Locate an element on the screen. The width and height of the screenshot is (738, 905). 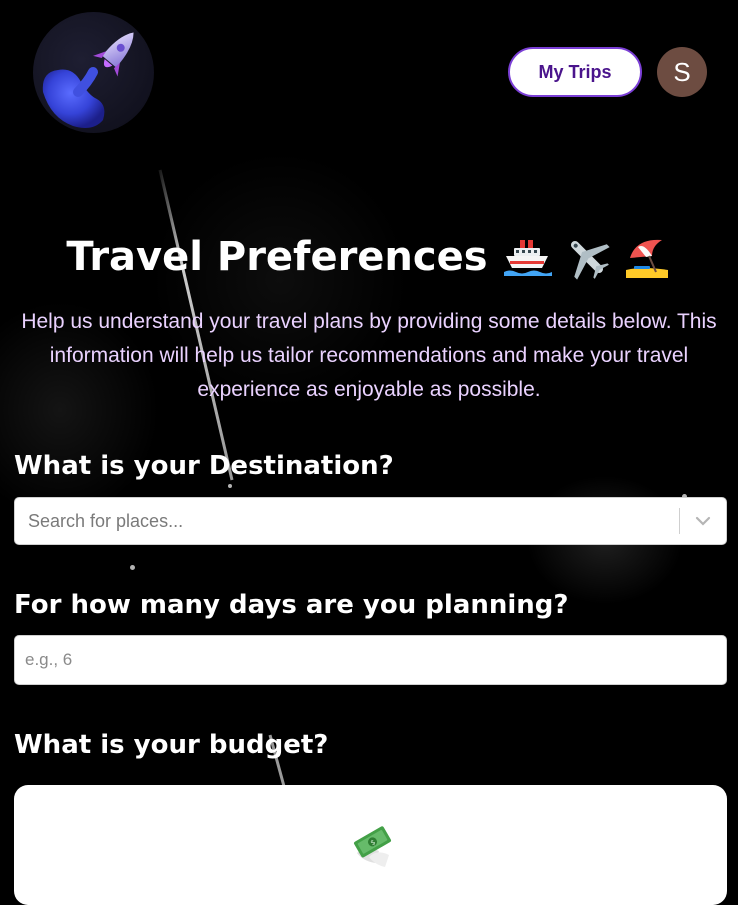
budget-question: What is your budget? is located at coordinates (171, 745).